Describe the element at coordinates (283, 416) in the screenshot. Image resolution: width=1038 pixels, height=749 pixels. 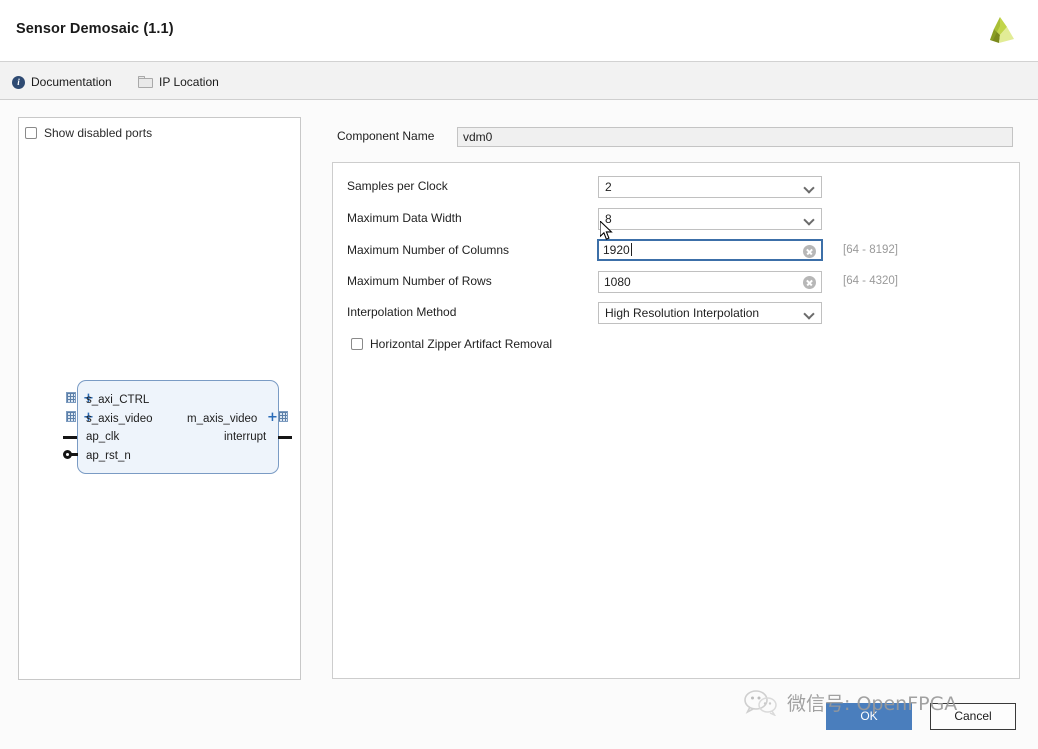
I see `bus-connector-icon-m-axis-video` at that location.